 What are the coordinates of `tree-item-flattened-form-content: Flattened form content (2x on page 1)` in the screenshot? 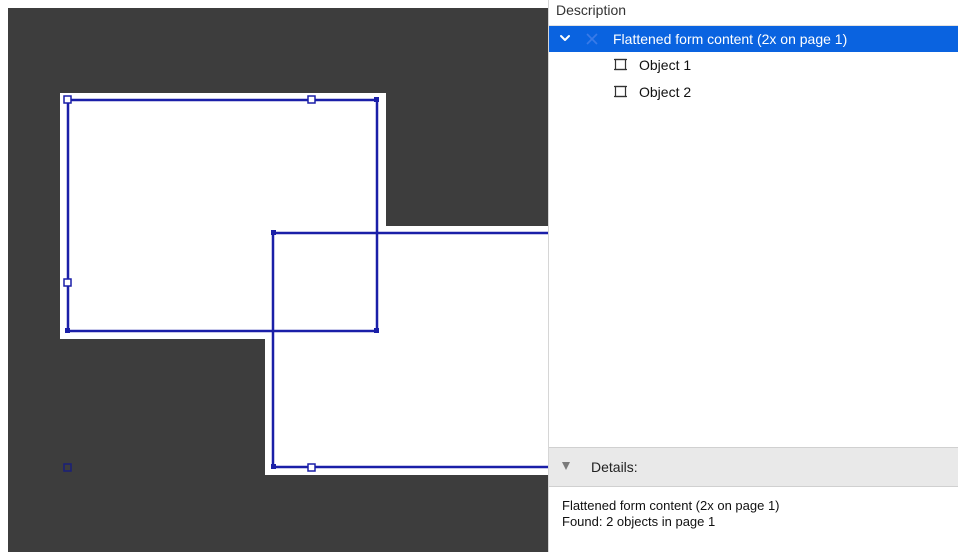 It's located at (753, 39).